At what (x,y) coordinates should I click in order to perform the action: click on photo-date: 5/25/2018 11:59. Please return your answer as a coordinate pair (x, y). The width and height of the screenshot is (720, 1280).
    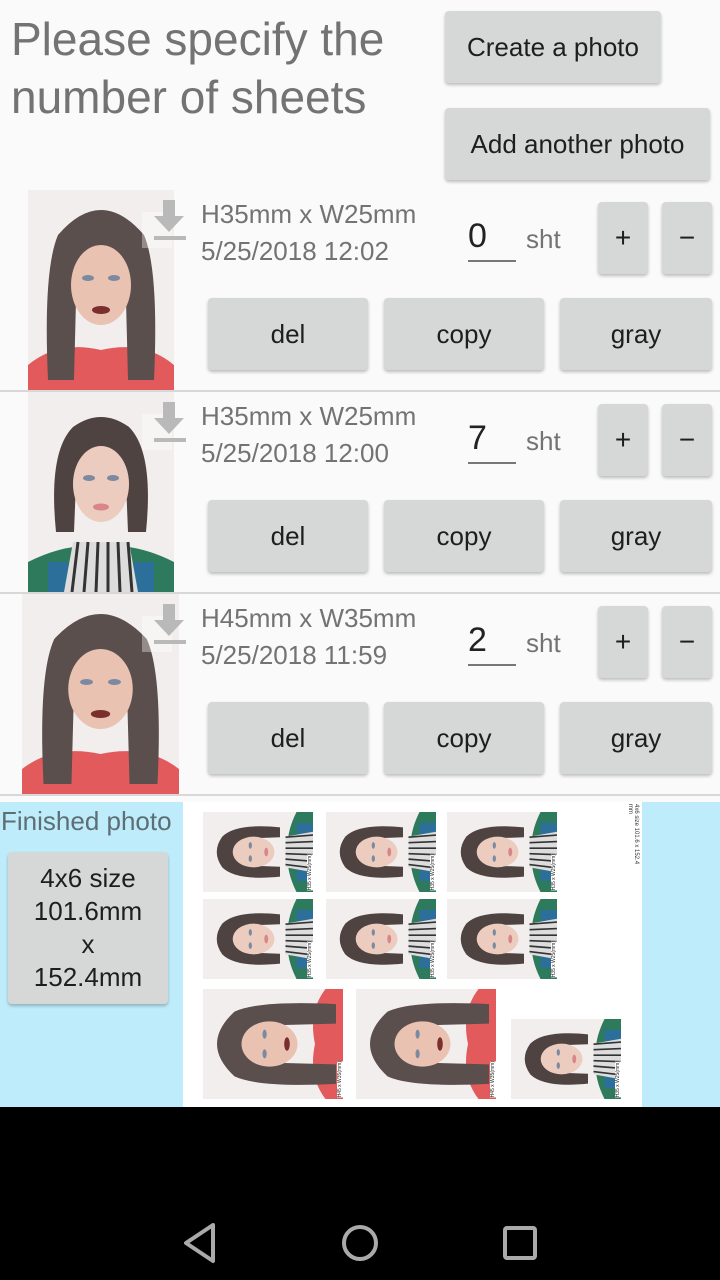
    Looking at the image, I should click on (294, 655).